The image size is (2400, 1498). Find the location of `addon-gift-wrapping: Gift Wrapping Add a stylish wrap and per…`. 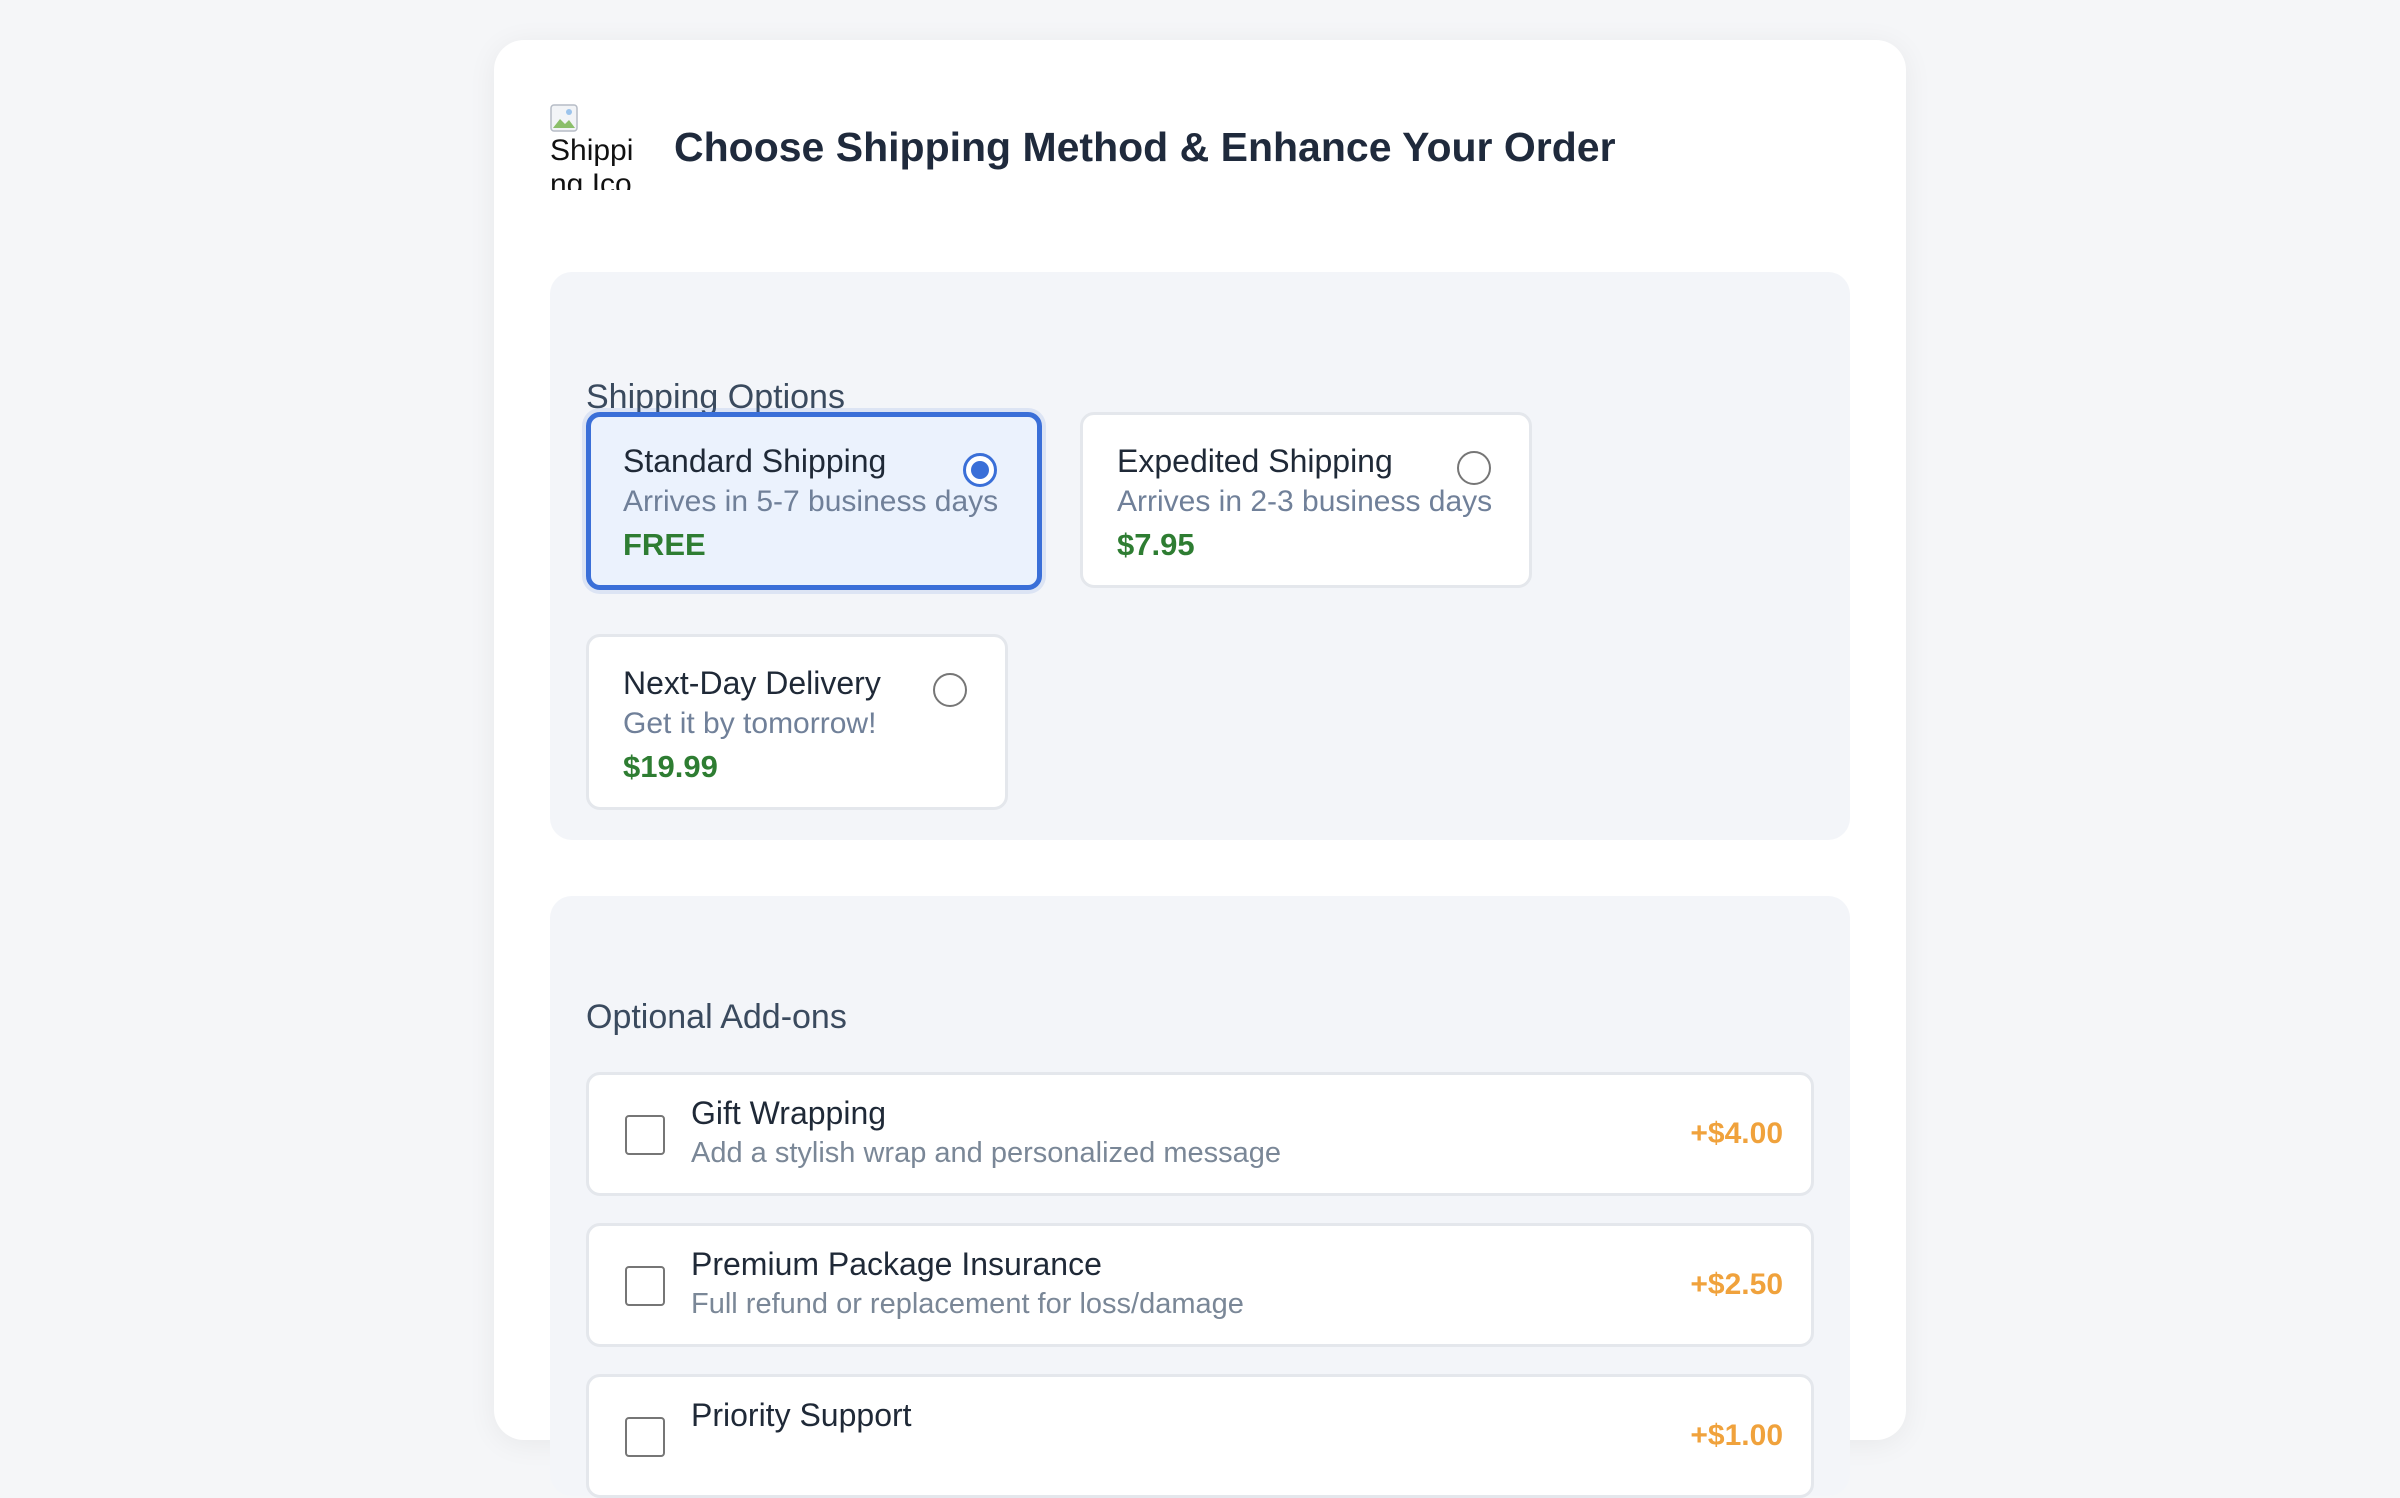

addon-gift-wrapping: Gift Wrapping Add a stylish wrap and per… is located at coordinates (1200, 1134).